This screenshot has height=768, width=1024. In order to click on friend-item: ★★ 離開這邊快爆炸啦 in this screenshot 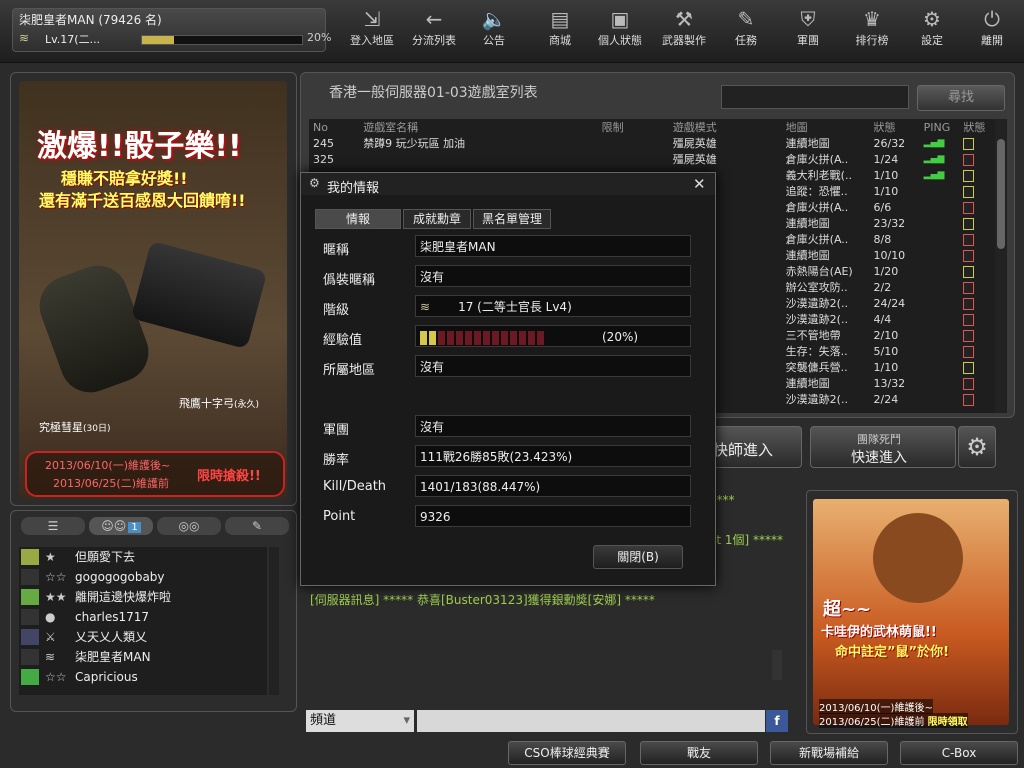, I will do `click(143, 597)`.